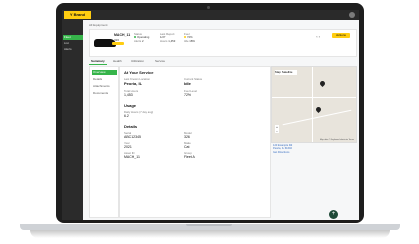 The width and height of the screenshot is (419, 244). I want to click on side-nav: Fleet List Alerts, so click(72, 120).